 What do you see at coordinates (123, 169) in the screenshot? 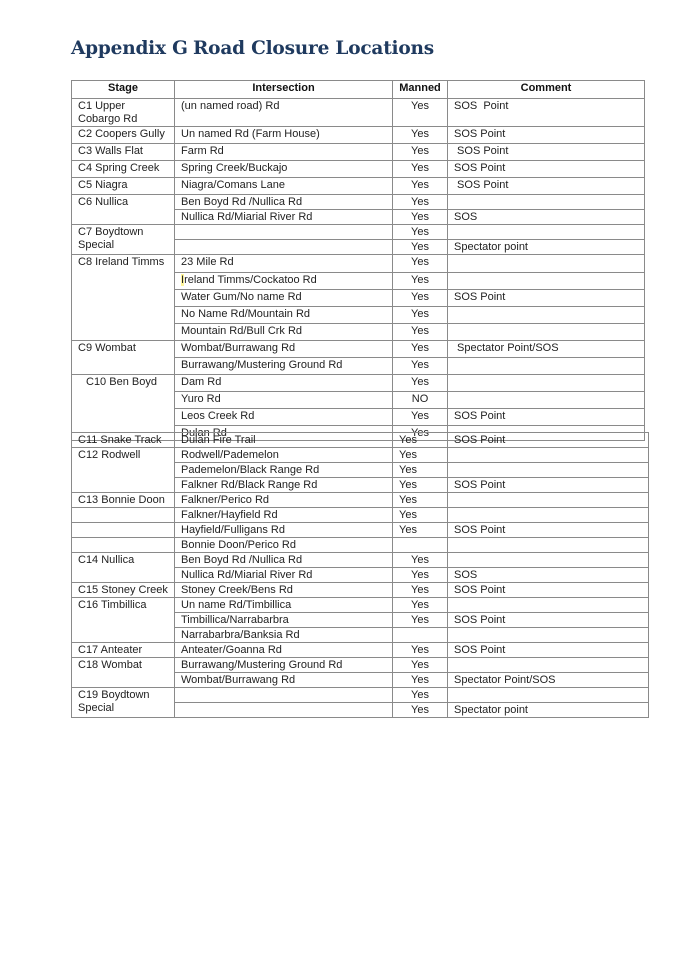
I see `stage-cell: C4 Spring Creek` at bounding box center [123, 169].